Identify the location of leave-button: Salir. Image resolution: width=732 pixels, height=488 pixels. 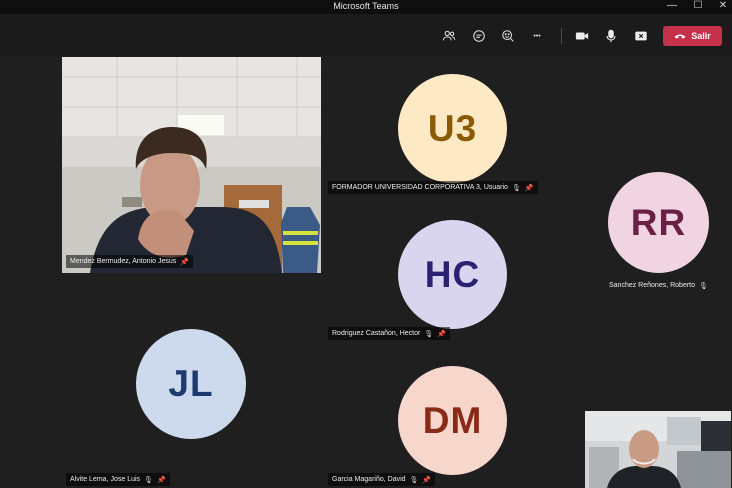
(692, 36).